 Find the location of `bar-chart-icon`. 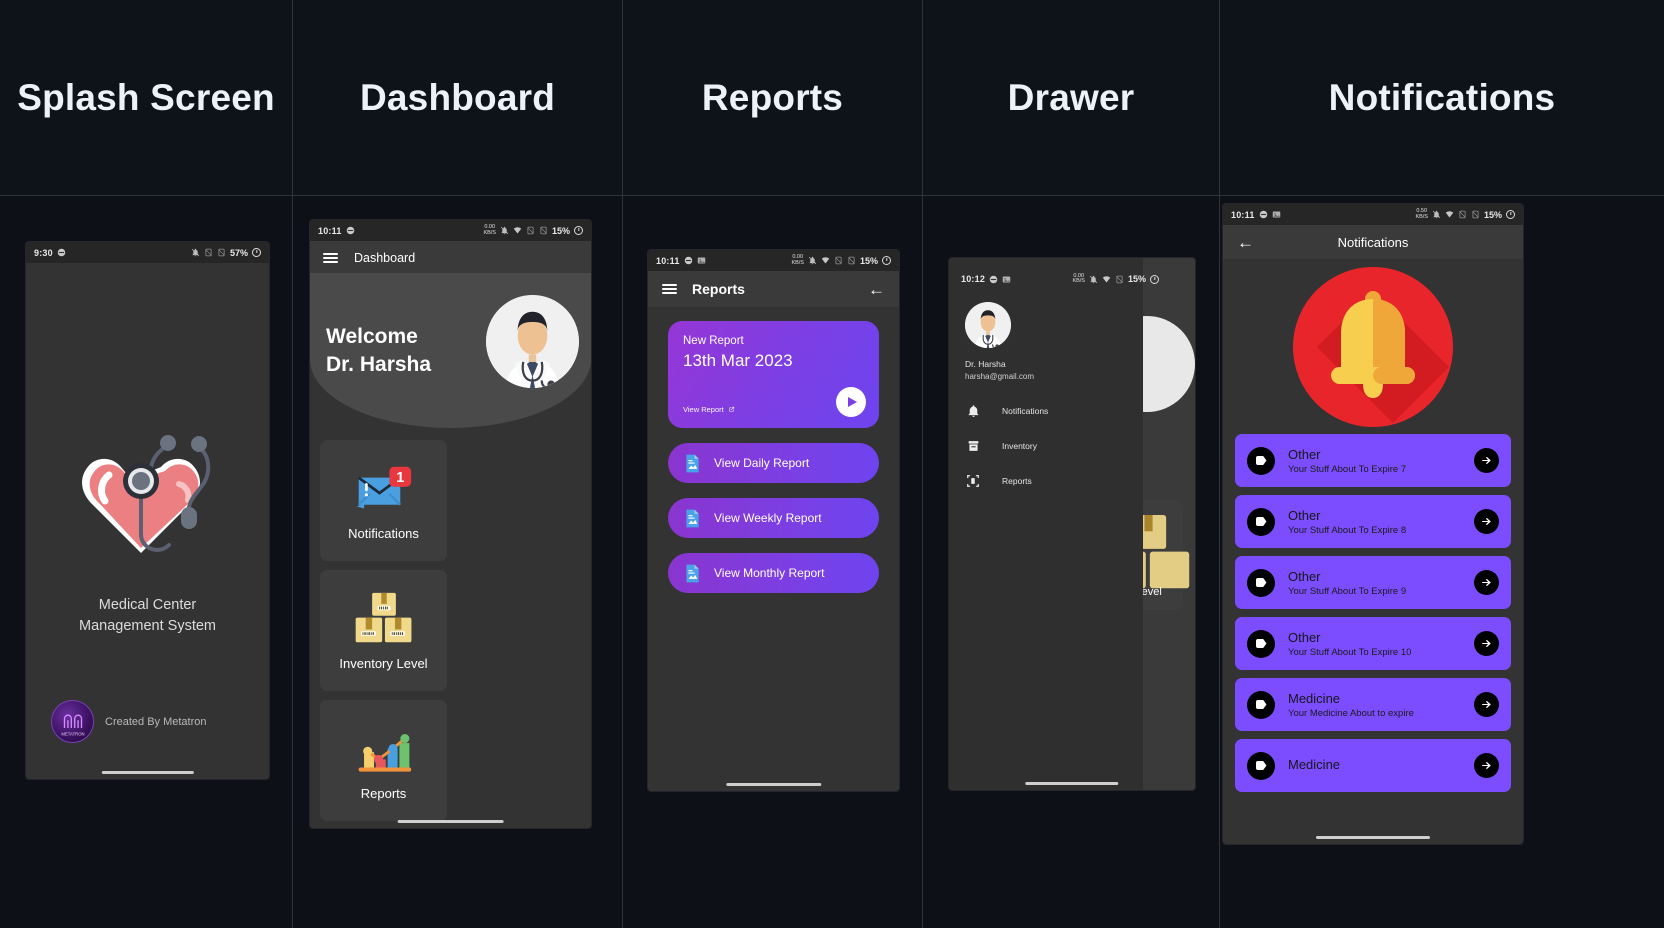

bar-chart-icon is located at coordinates (384, 749).